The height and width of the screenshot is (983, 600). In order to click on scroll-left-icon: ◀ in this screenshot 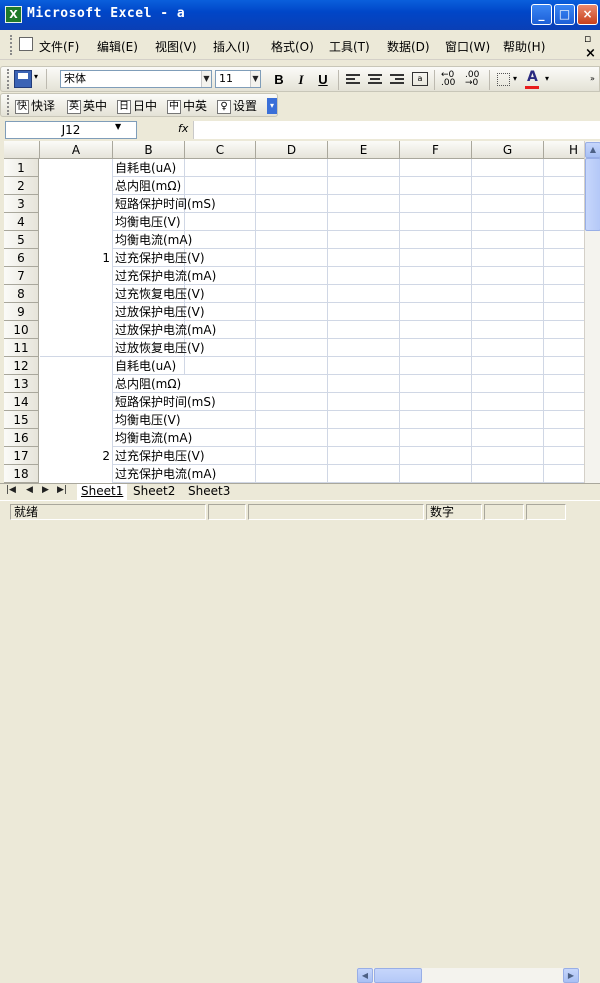, I will do `click(365, 975)`.